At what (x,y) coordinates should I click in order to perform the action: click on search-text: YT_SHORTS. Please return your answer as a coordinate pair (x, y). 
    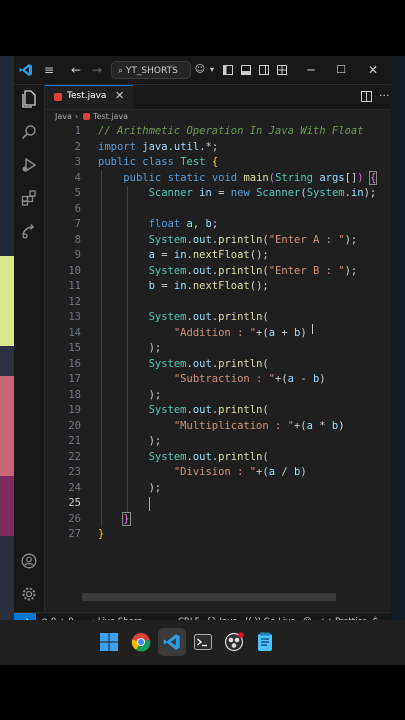
    Looking at the image, I should click on (151, 71).